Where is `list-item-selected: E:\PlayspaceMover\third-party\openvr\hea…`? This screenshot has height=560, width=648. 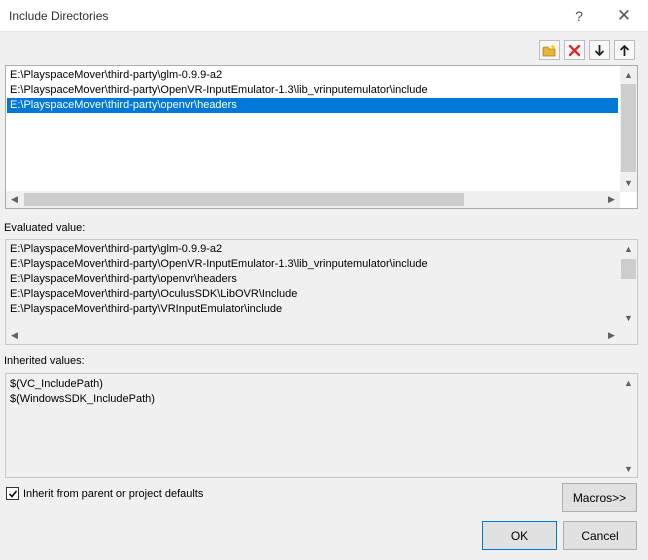 list-item-selected: E:\PlayspaceMover\third-party\openvr\hea… is located at coordinates (312, 105).